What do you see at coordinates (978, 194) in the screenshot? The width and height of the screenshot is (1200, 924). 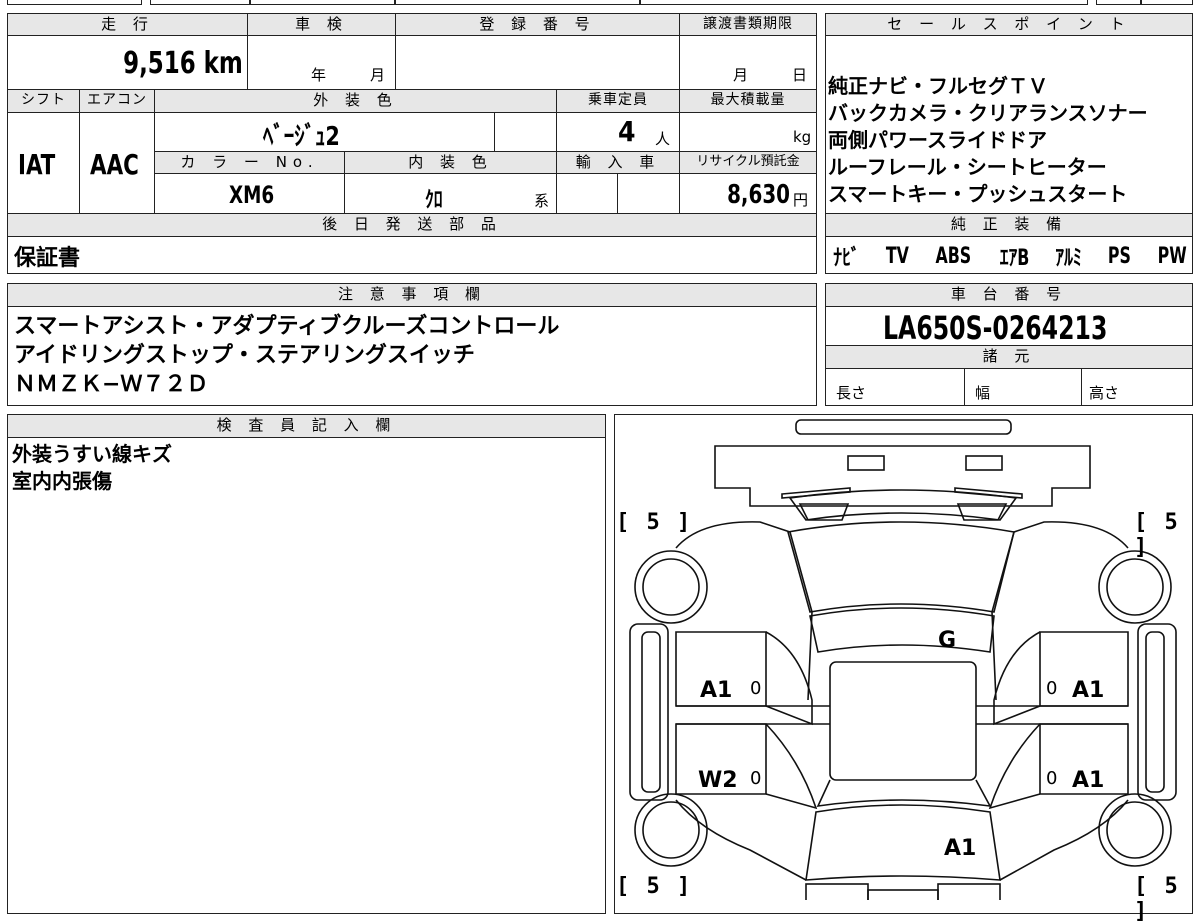 I see `sales-point-line: スマートキー・プッシュスタート` at bounding box center [978, 194].